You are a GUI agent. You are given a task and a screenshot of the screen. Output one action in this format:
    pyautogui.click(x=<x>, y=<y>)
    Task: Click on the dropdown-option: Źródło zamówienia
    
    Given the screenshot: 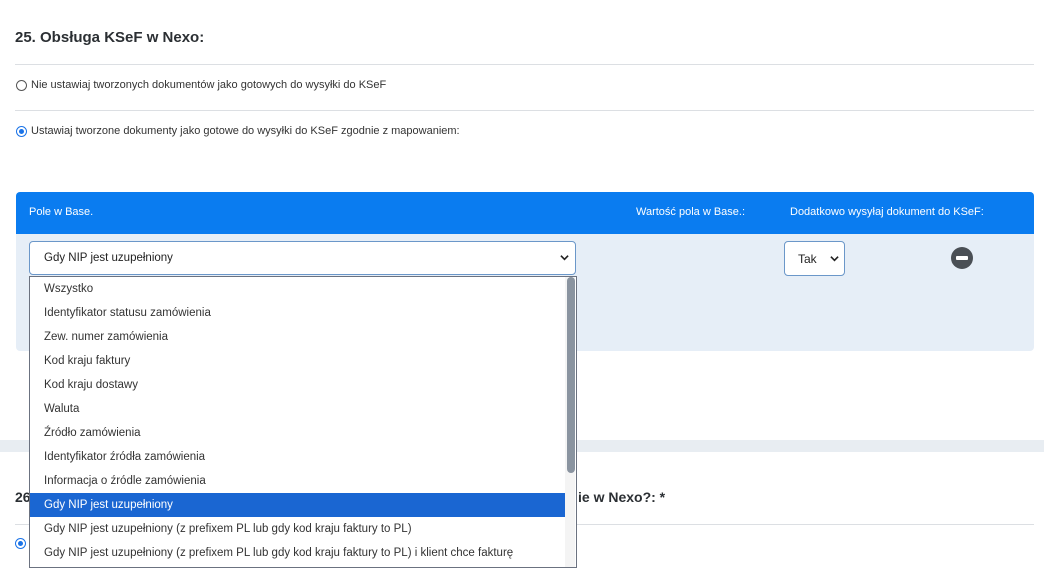 What is the action you would take?
    pyautogui.click(x=298, y=433)
    